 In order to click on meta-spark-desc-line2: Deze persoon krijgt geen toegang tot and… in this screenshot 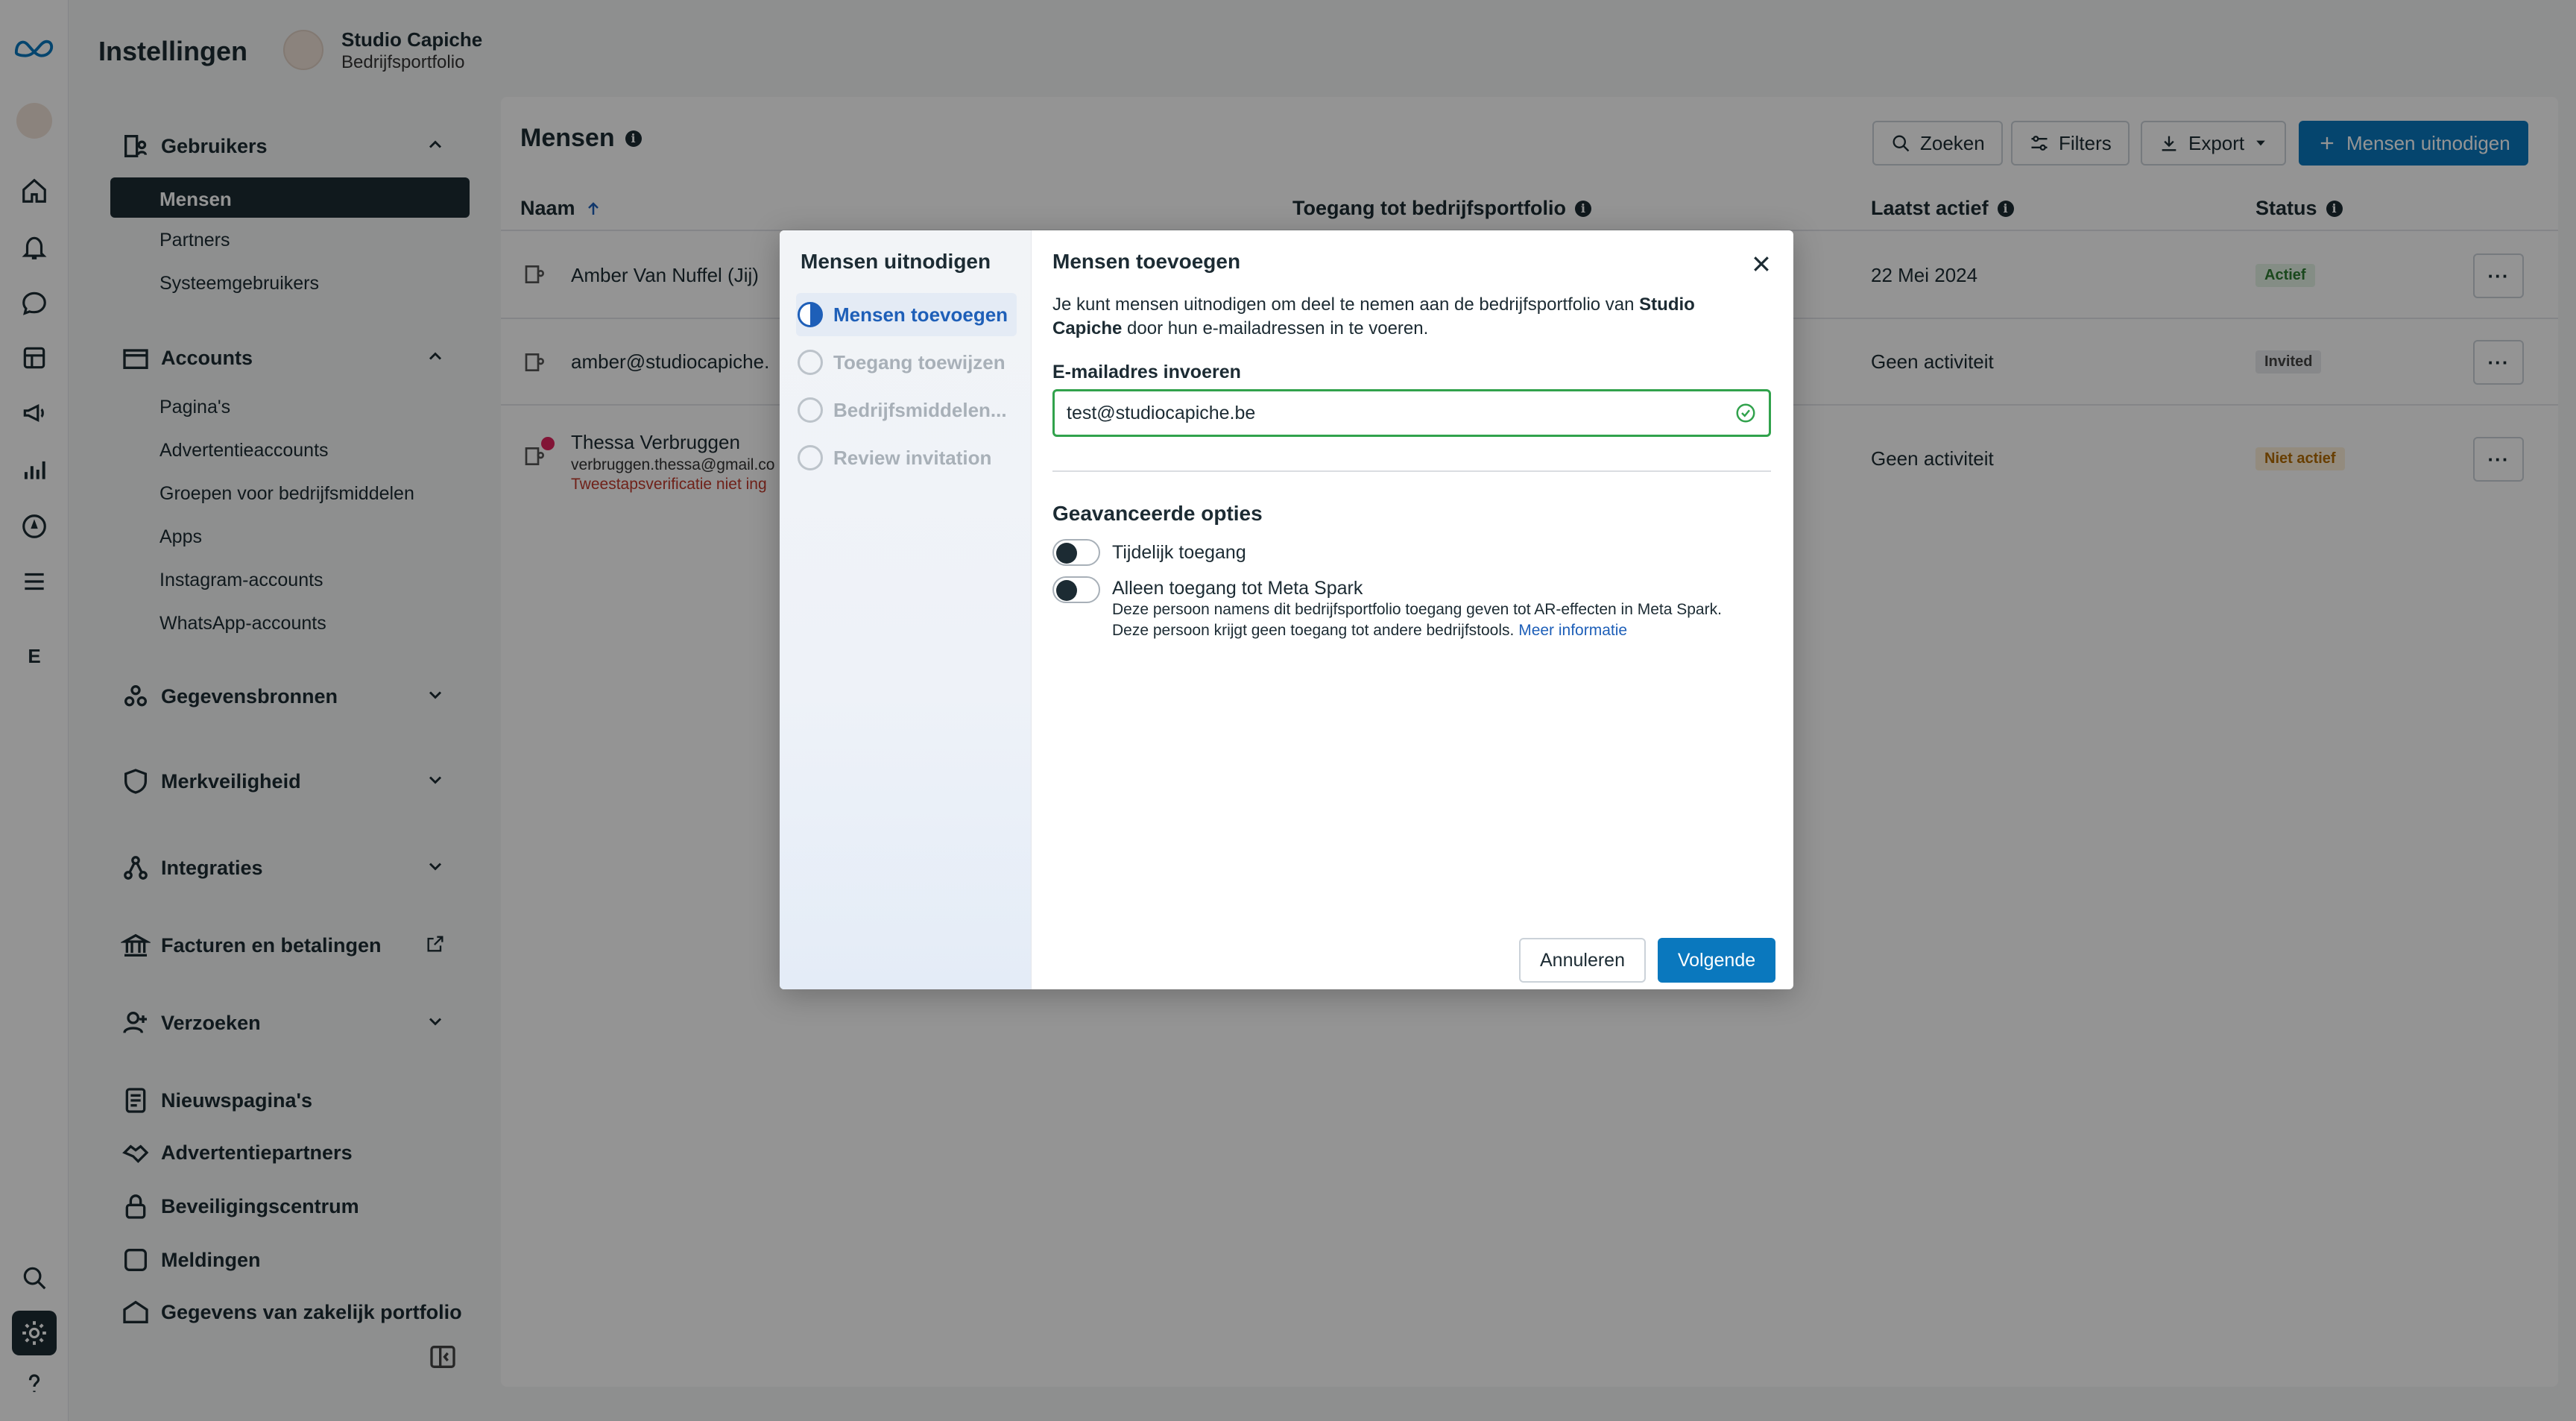, I will do `click(1313, 630)`.